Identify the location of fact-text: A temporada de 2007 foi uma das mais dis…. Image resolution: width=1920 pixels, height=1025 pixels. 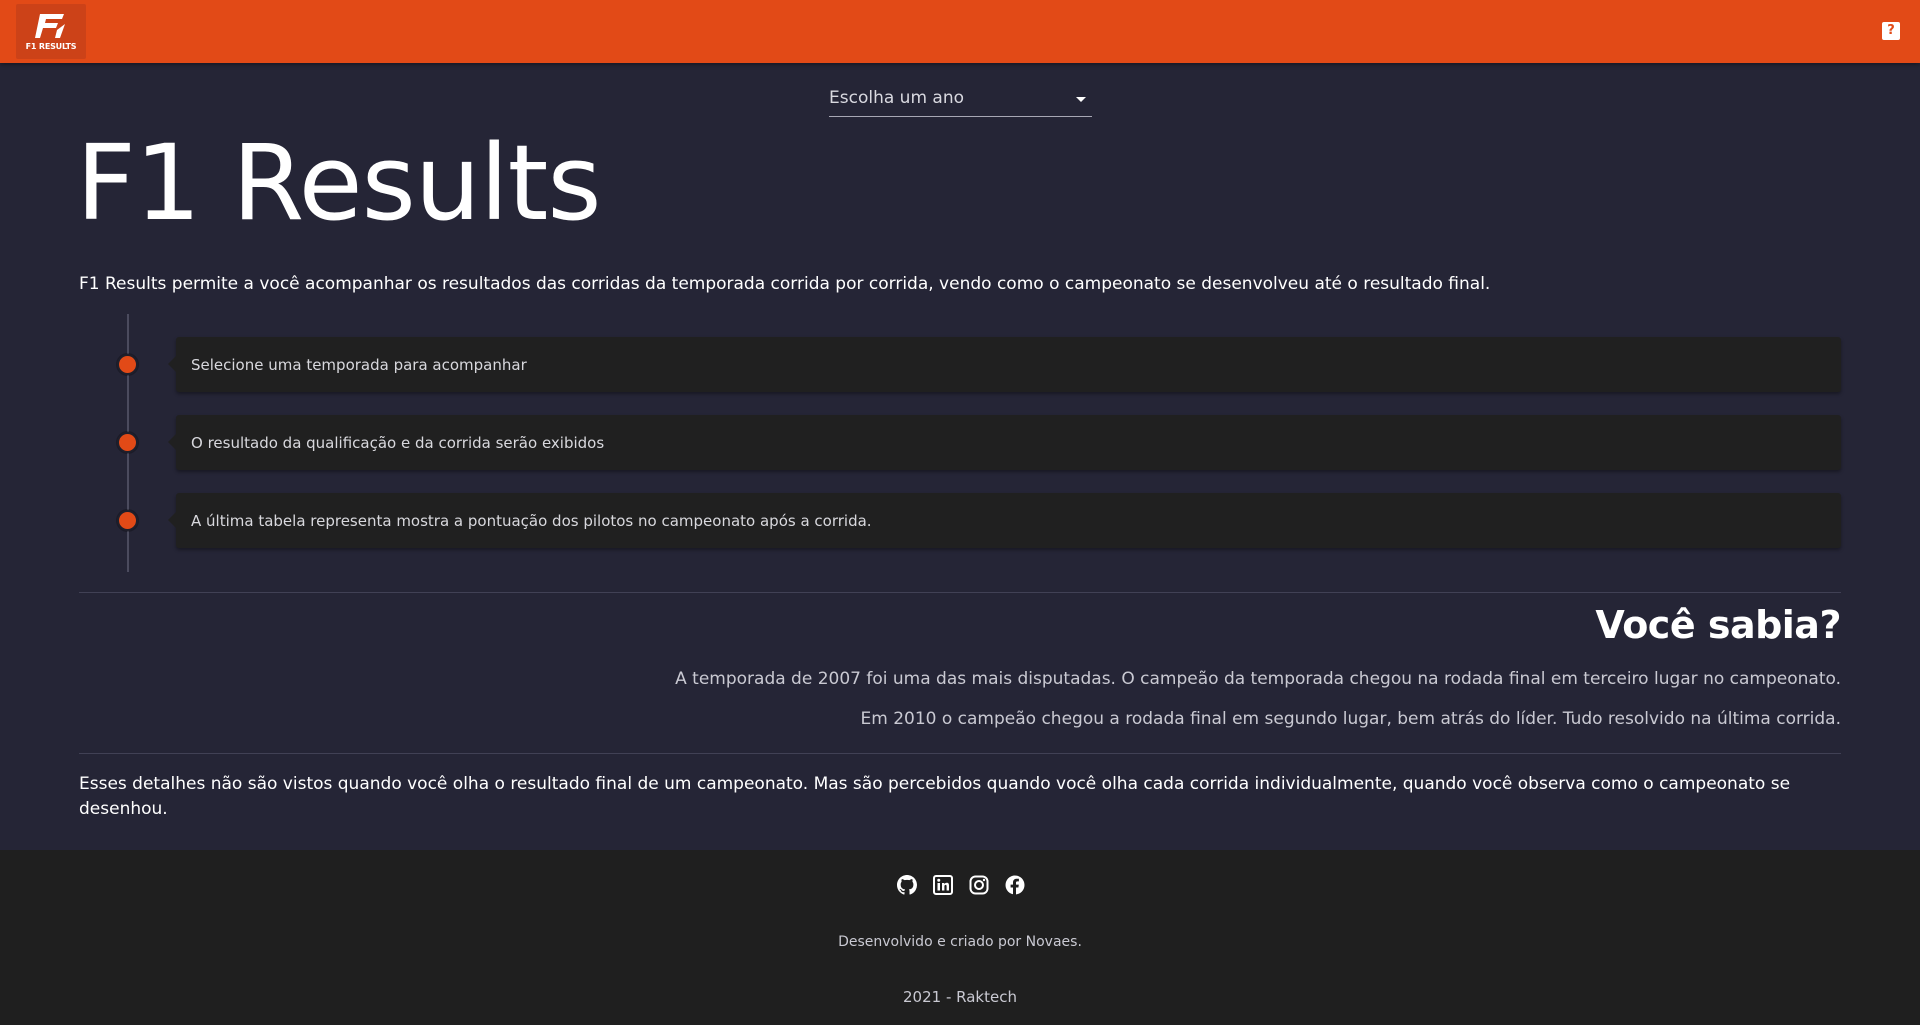
(1258, 679).